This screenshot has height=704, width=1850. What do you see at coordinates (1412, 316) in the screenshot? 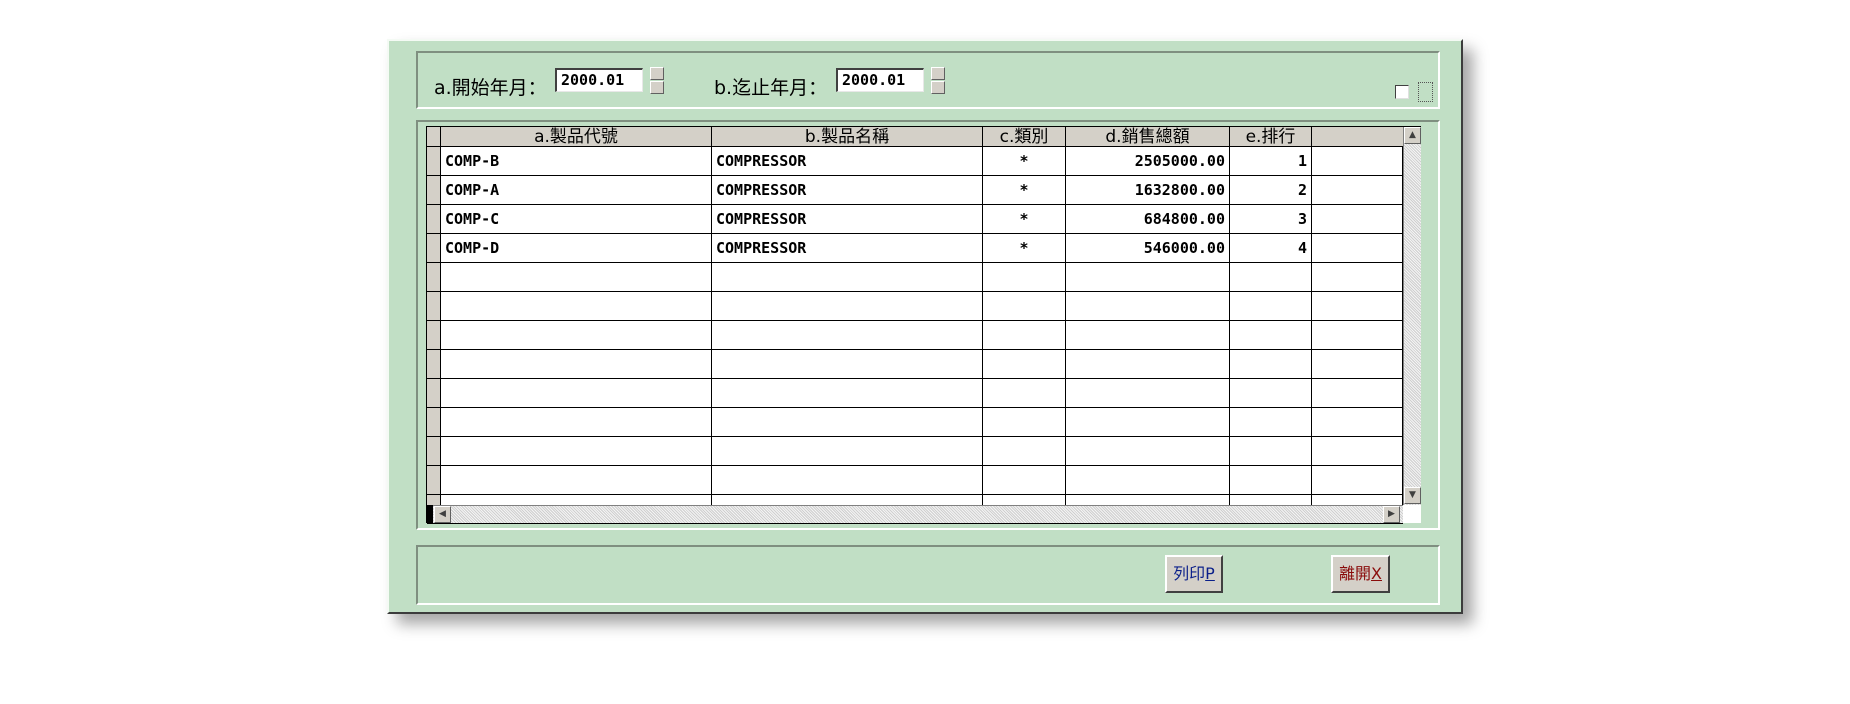
I see `vertical-scrollbar: ▲ ▼` at bounding box center [1412, 316].